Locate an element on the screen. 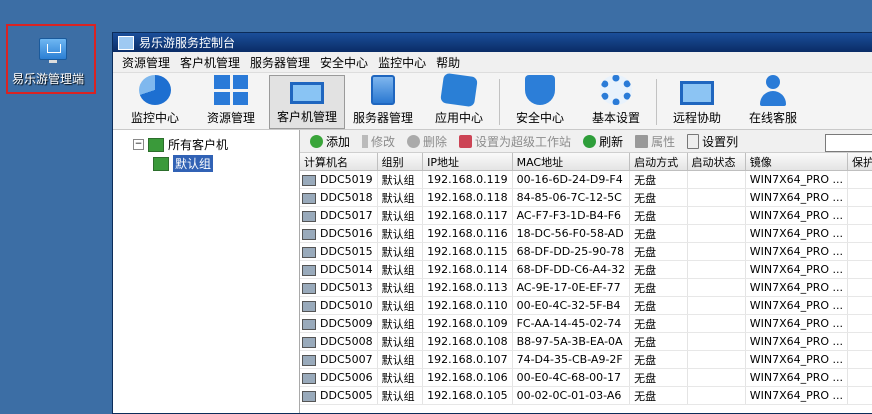 This screenshot has width=872, height=414. document-icon is located at coordinates (693, 141).